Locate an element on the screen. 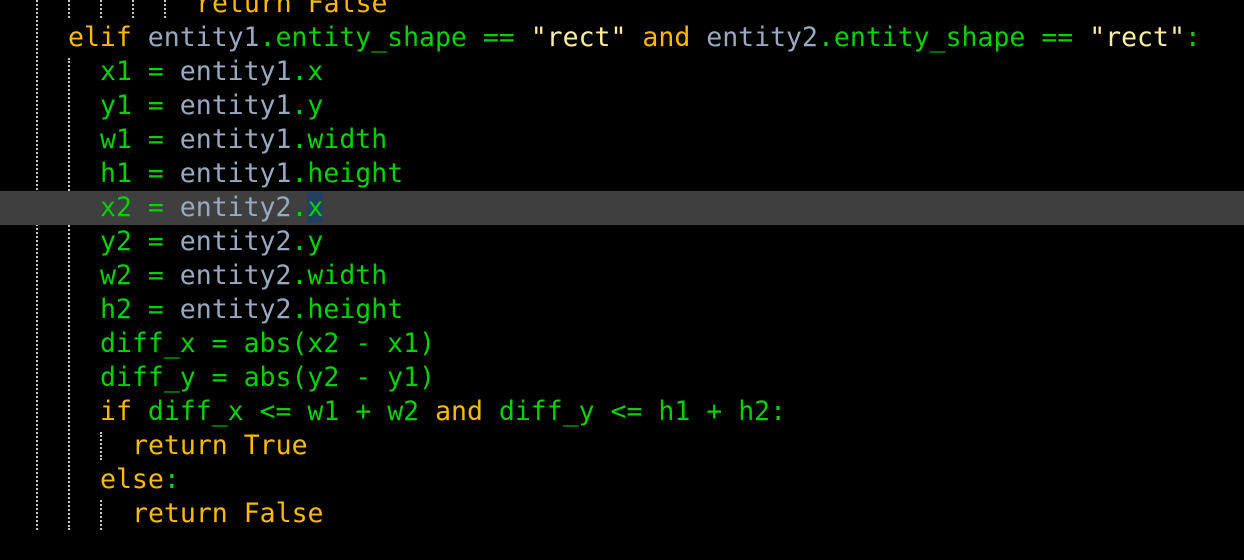  code-text: y2 = entity2.y is located at coordinates (211, 242).